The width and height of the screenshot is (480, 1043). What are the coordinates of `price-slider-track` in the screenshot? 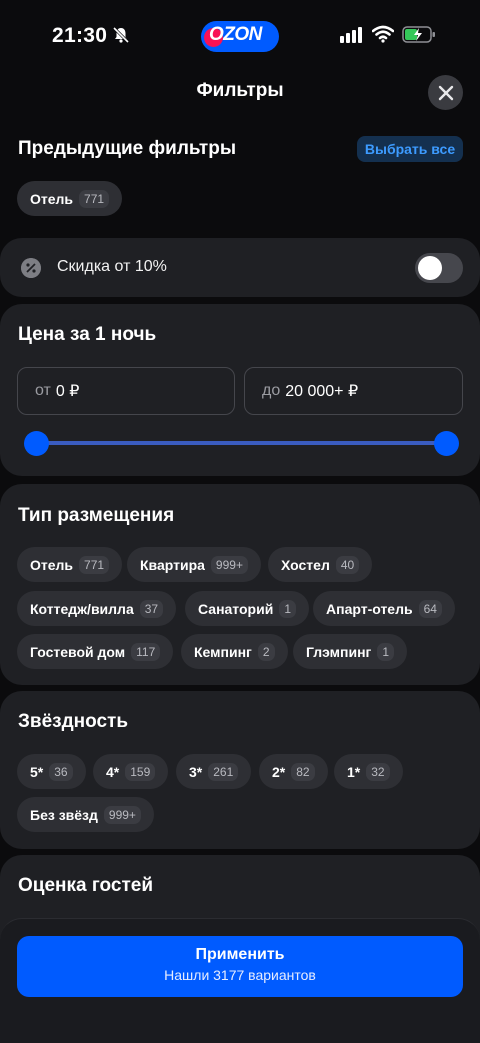 It's located at (241, 443).